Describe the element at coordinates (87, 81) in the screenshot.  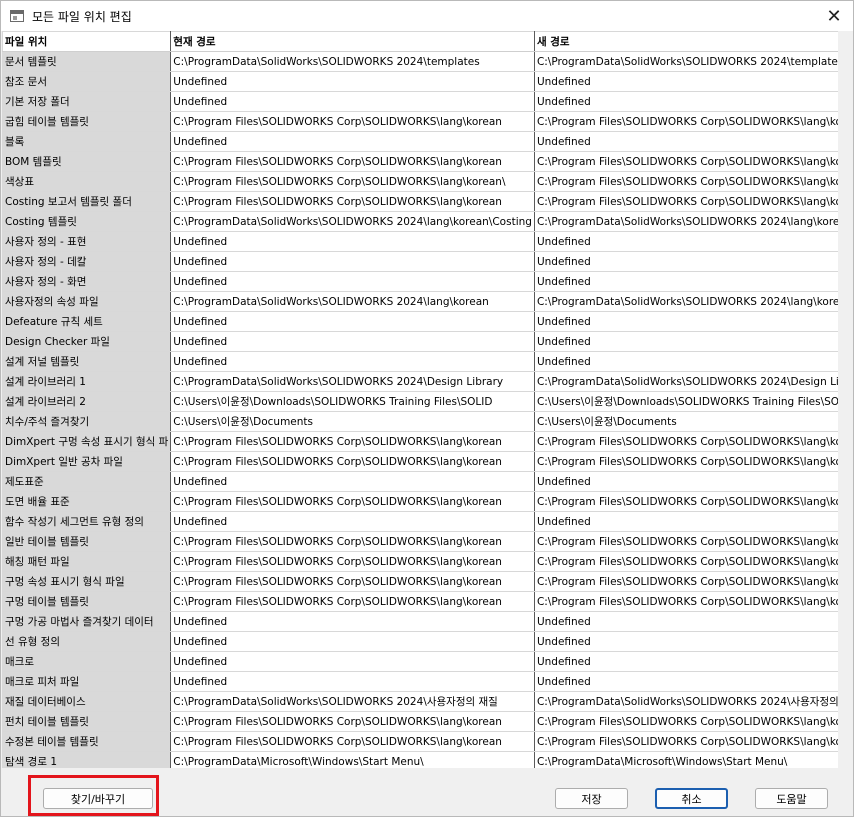
I see `cell-file-location: 참조 문서` at that location.